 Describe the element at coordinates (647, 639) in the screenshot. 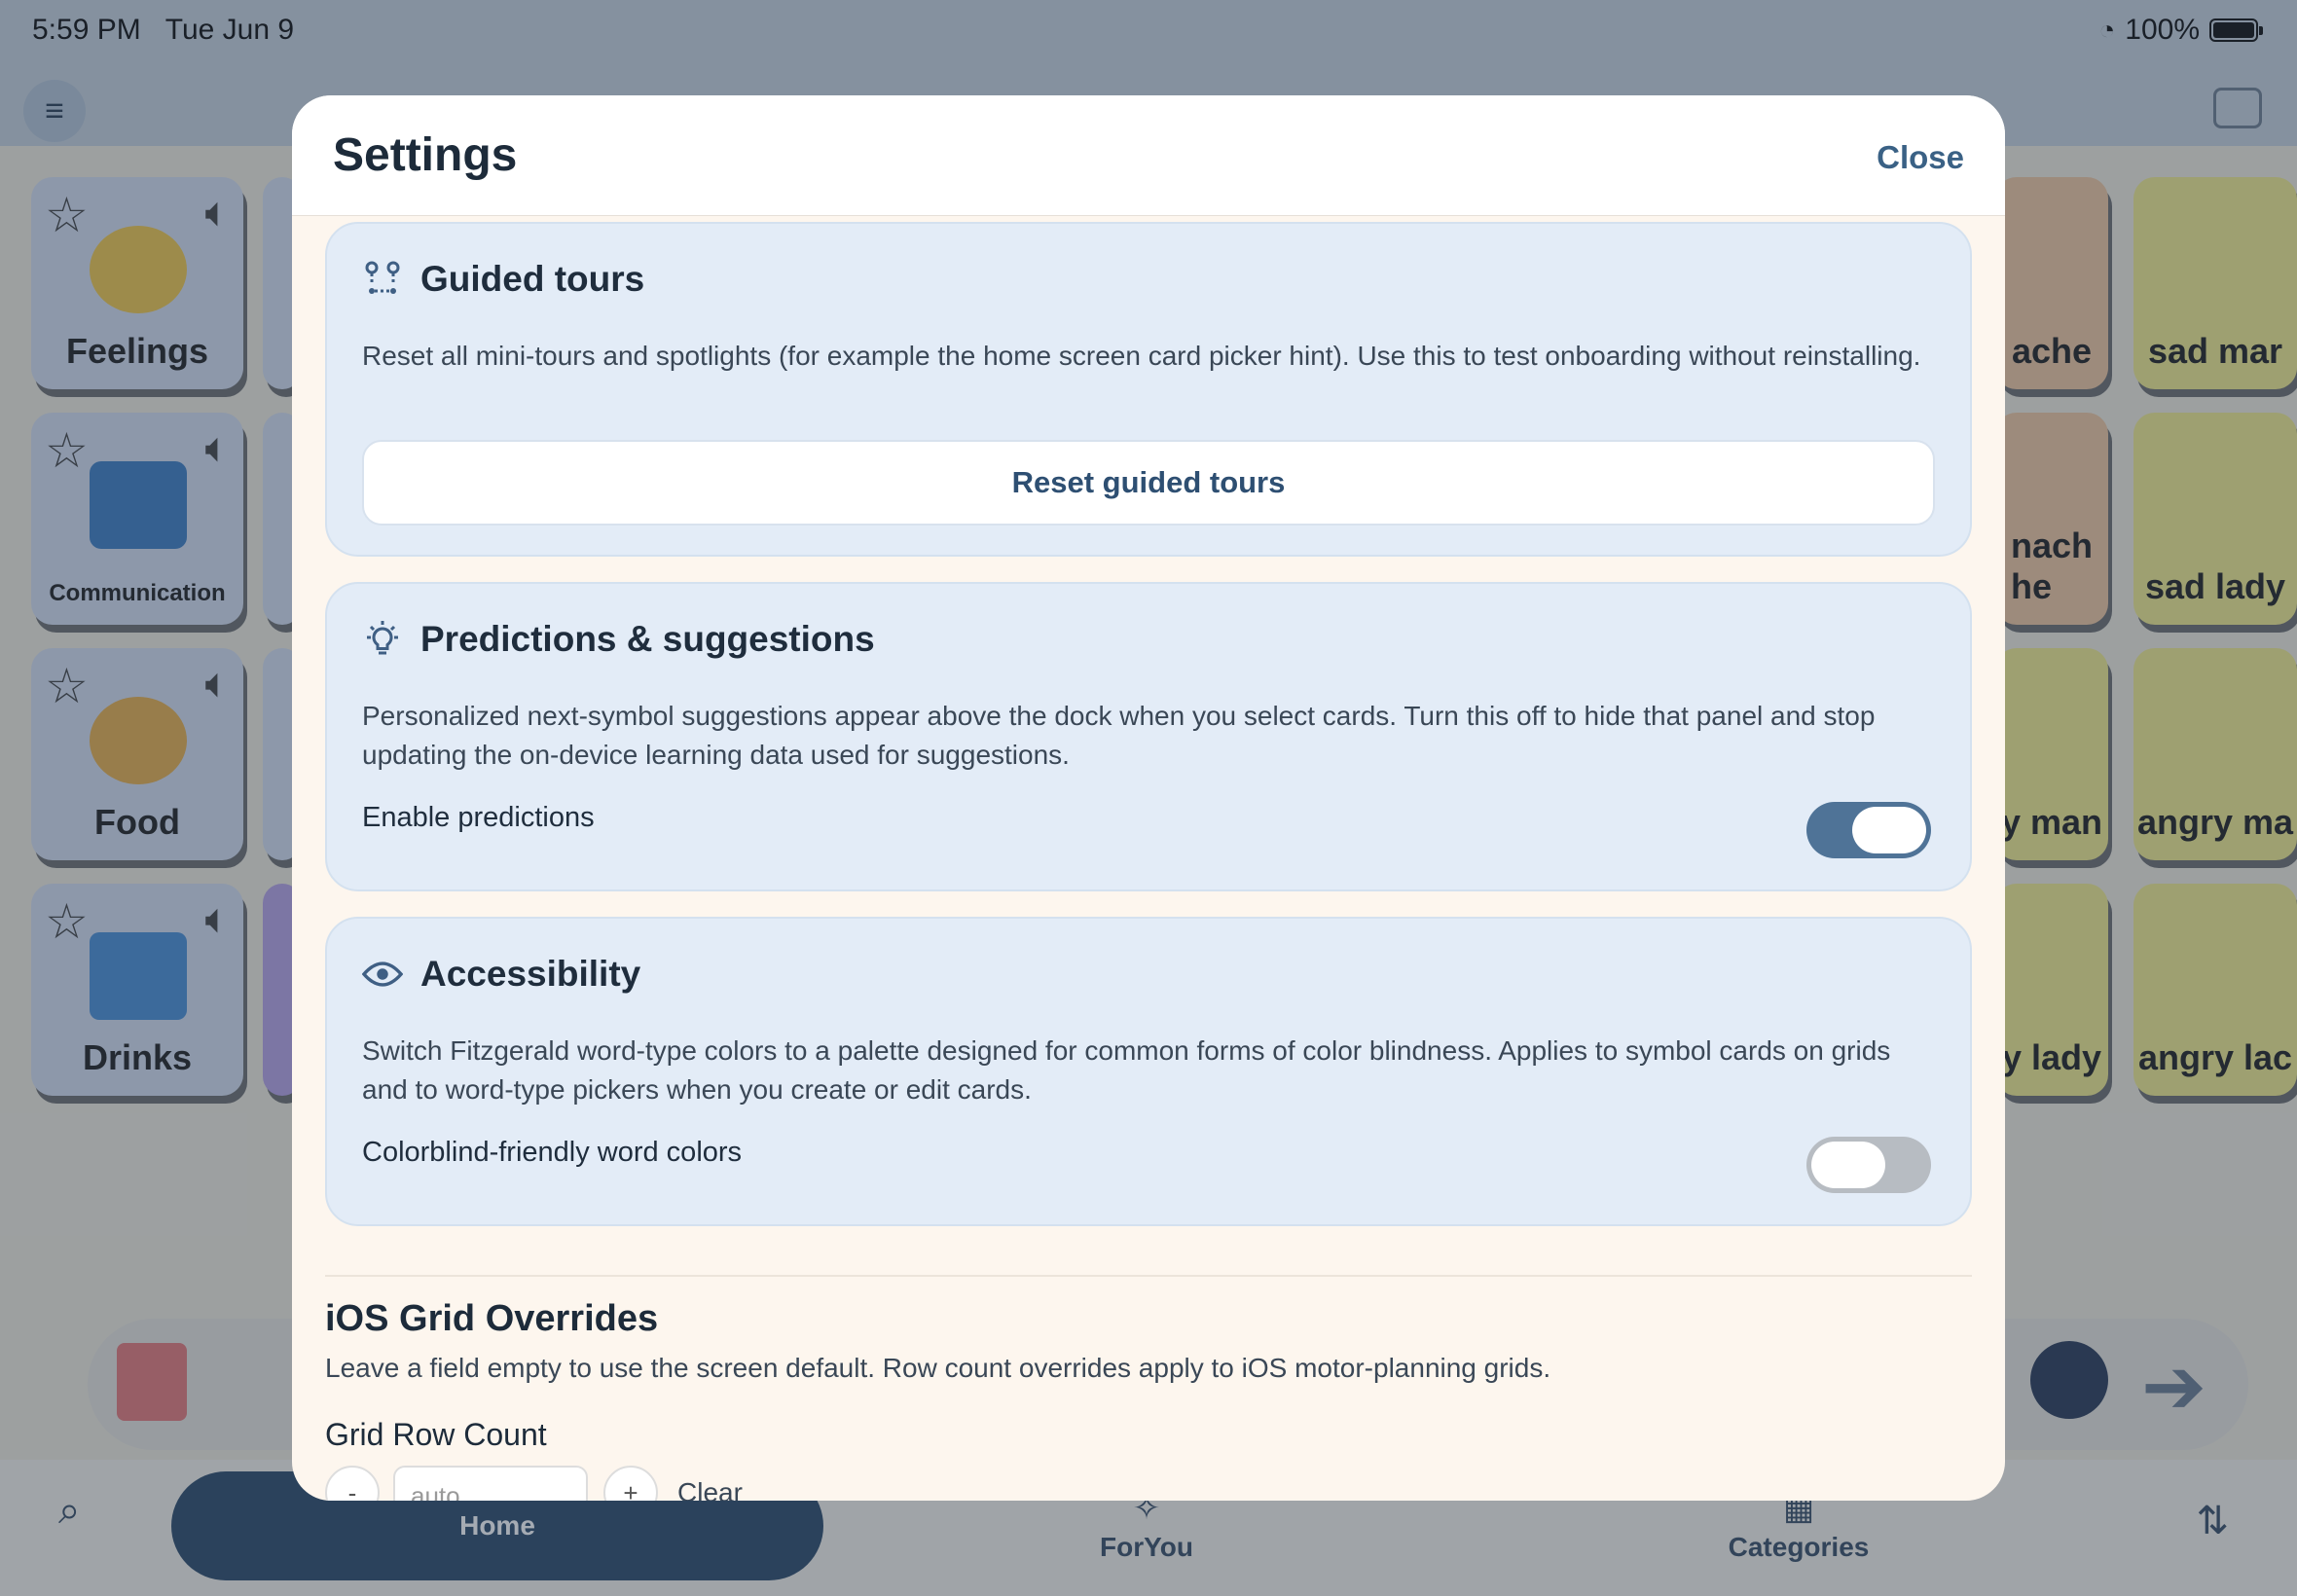

I see `section-title: Predictions & suggestions` at that location.